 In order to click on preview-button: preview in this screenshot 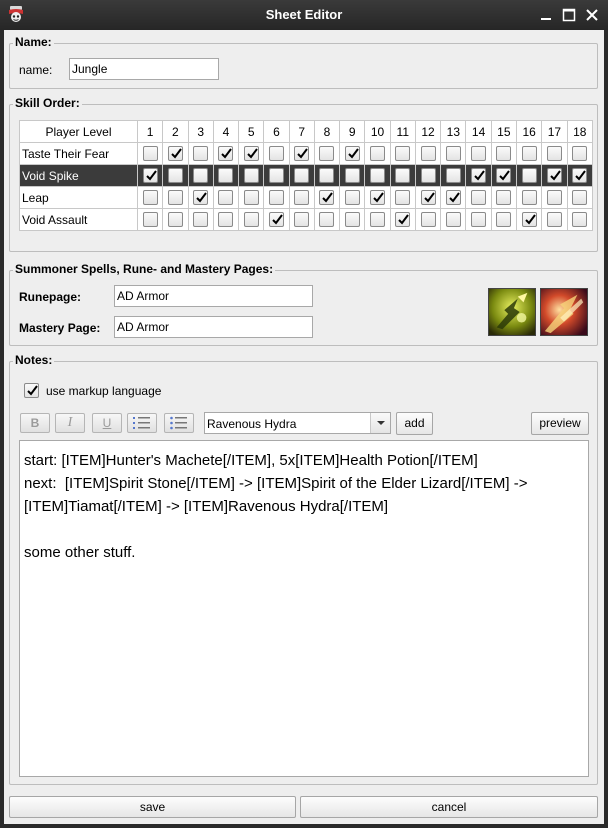, I will do `click(560, 423)`.